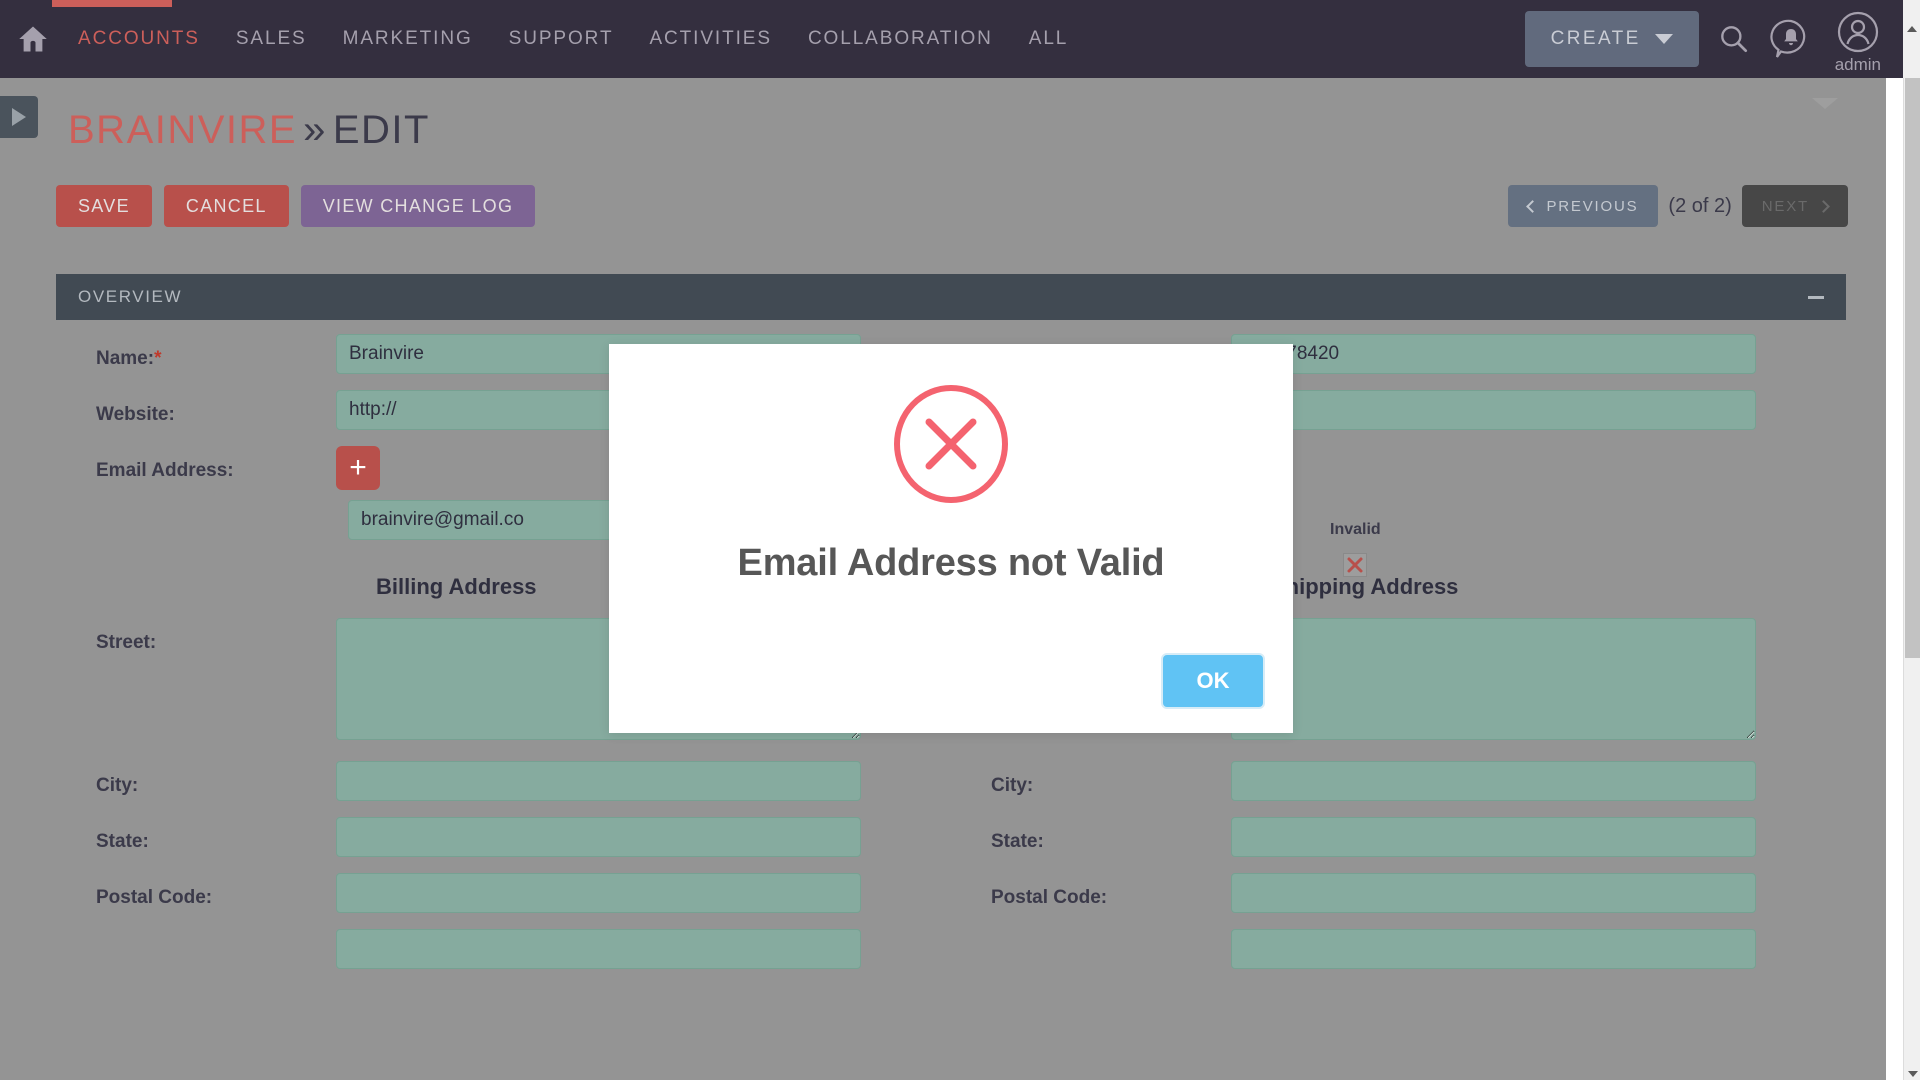 This screenshot has height=1080, width=1920. I want to click on form-row-postal: Postal Code: Postal Code:, so click(951, 893).